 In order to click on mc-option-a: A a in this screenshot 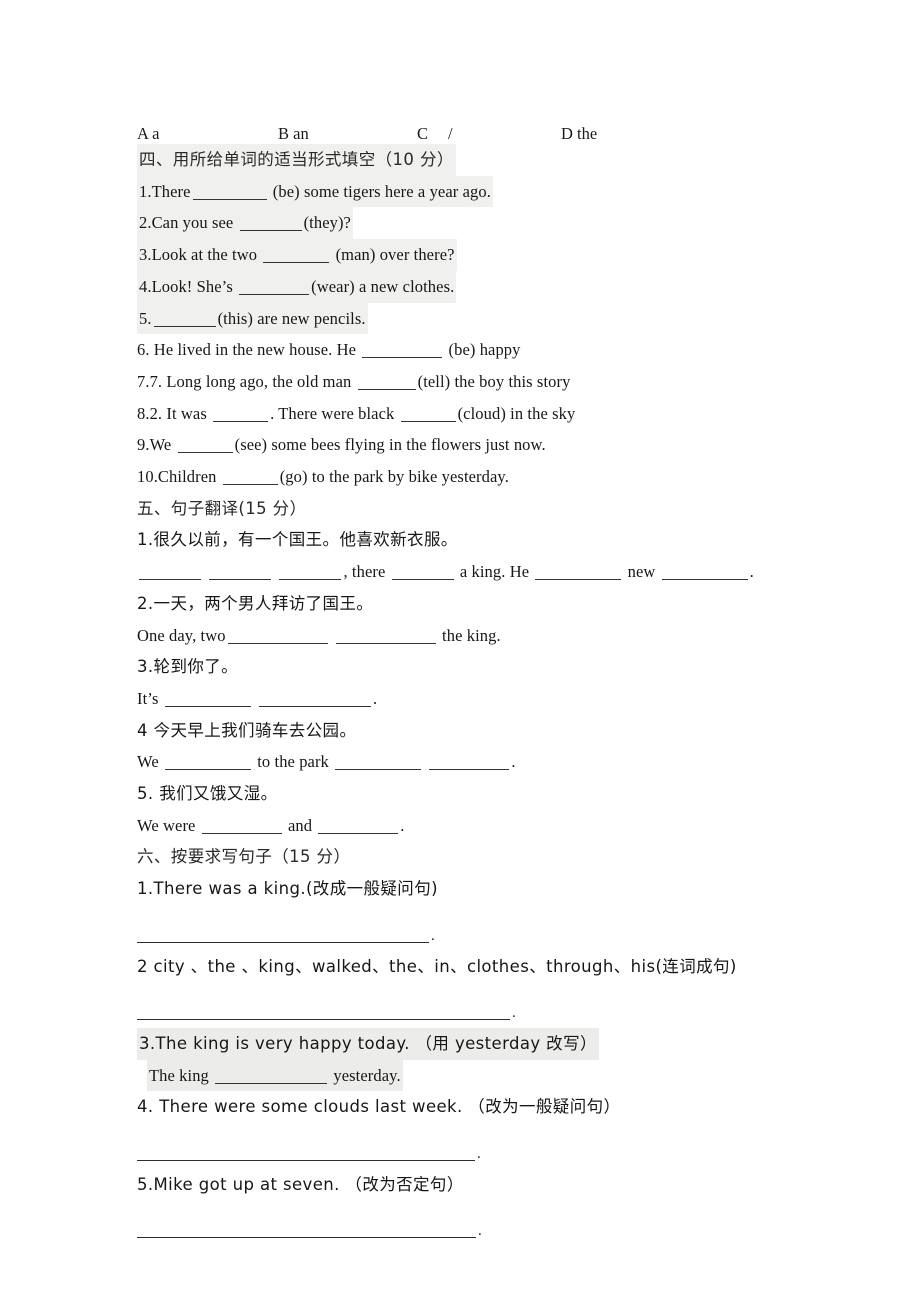, I will do `click(148, 133)`.